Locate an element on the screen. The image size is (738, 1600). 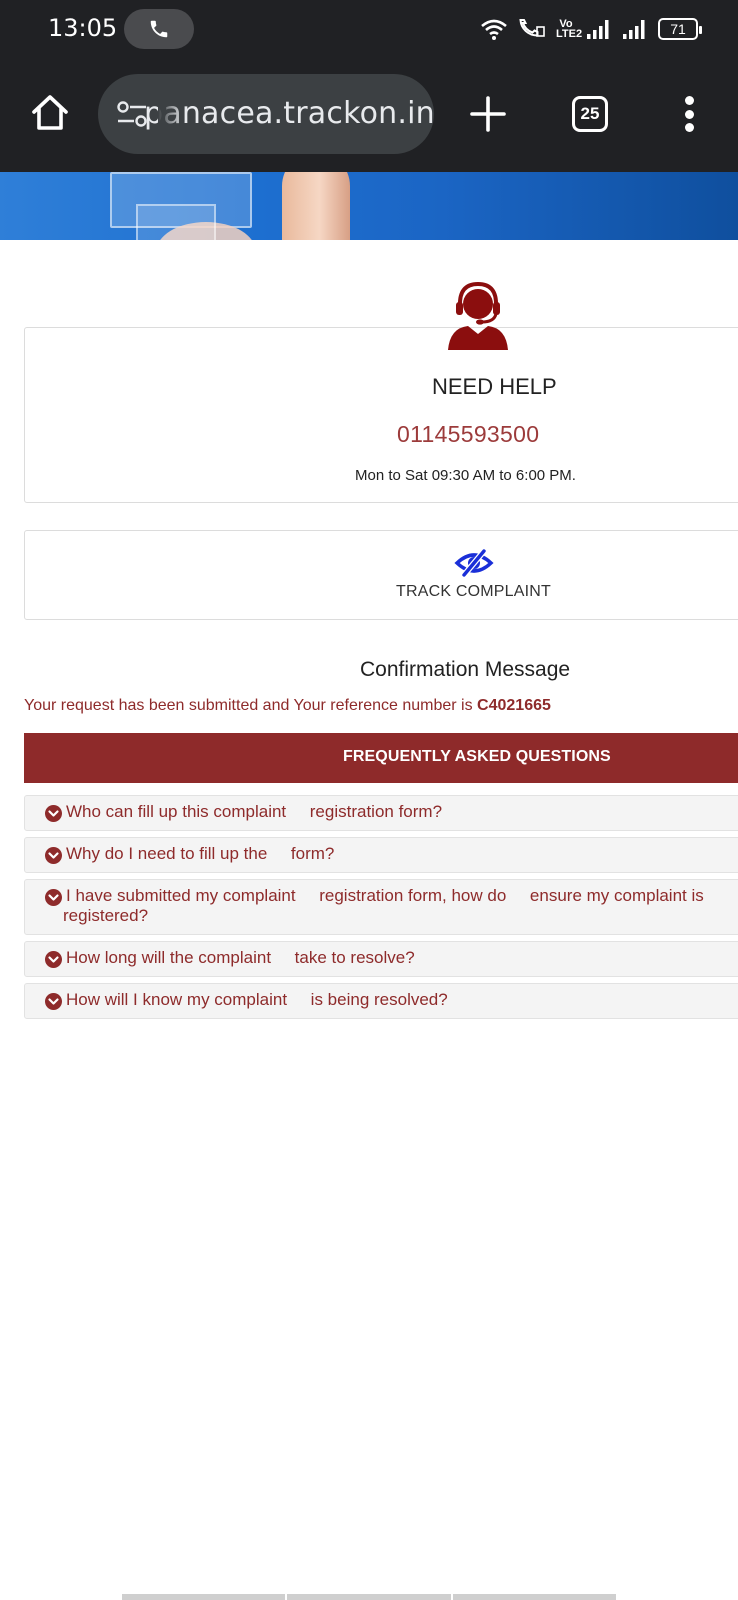
status-icons: Vo LTE2 71 is located at coordinates (591, 29).